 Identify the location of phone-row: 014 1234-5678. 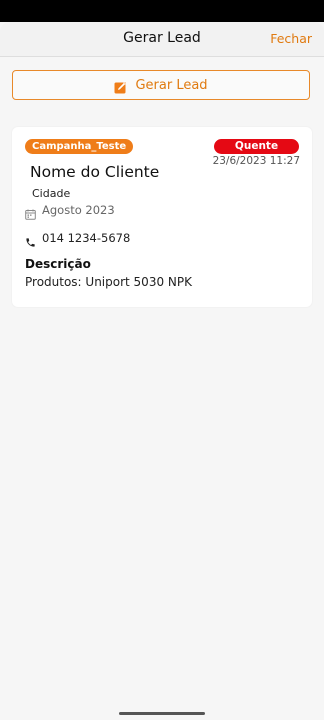
(78, 239).